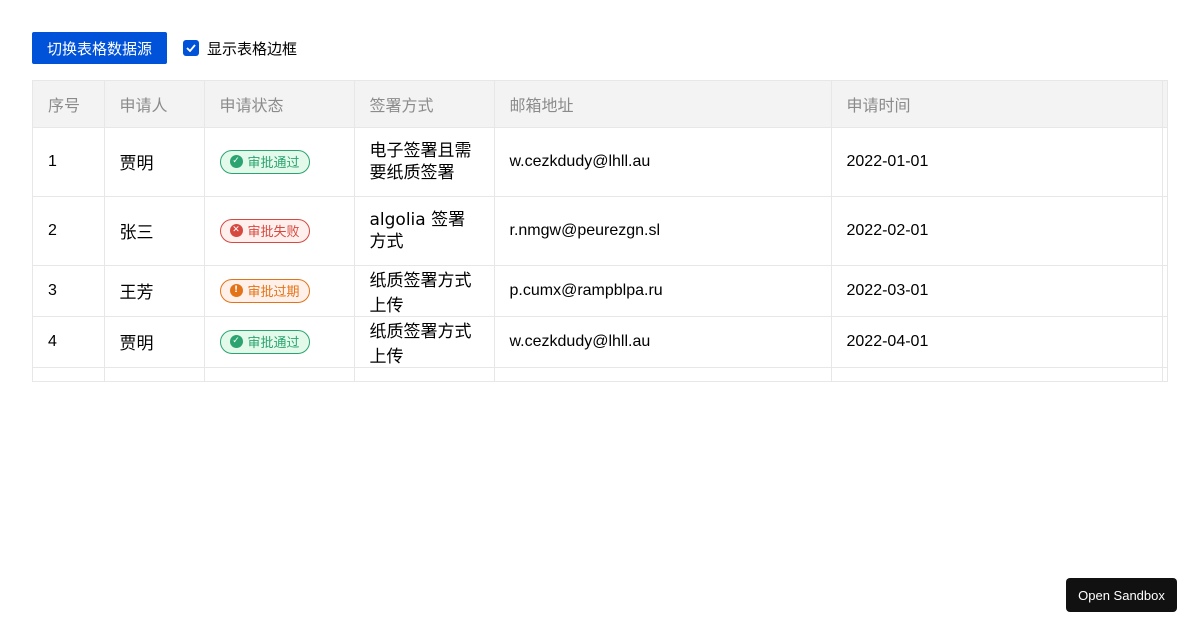 This screenshot has width=1200, height=630. What do you see at coordinates (69, 104) in the screenshot?
I see `column-header-index: 序号` at bounding box center [69, 104].